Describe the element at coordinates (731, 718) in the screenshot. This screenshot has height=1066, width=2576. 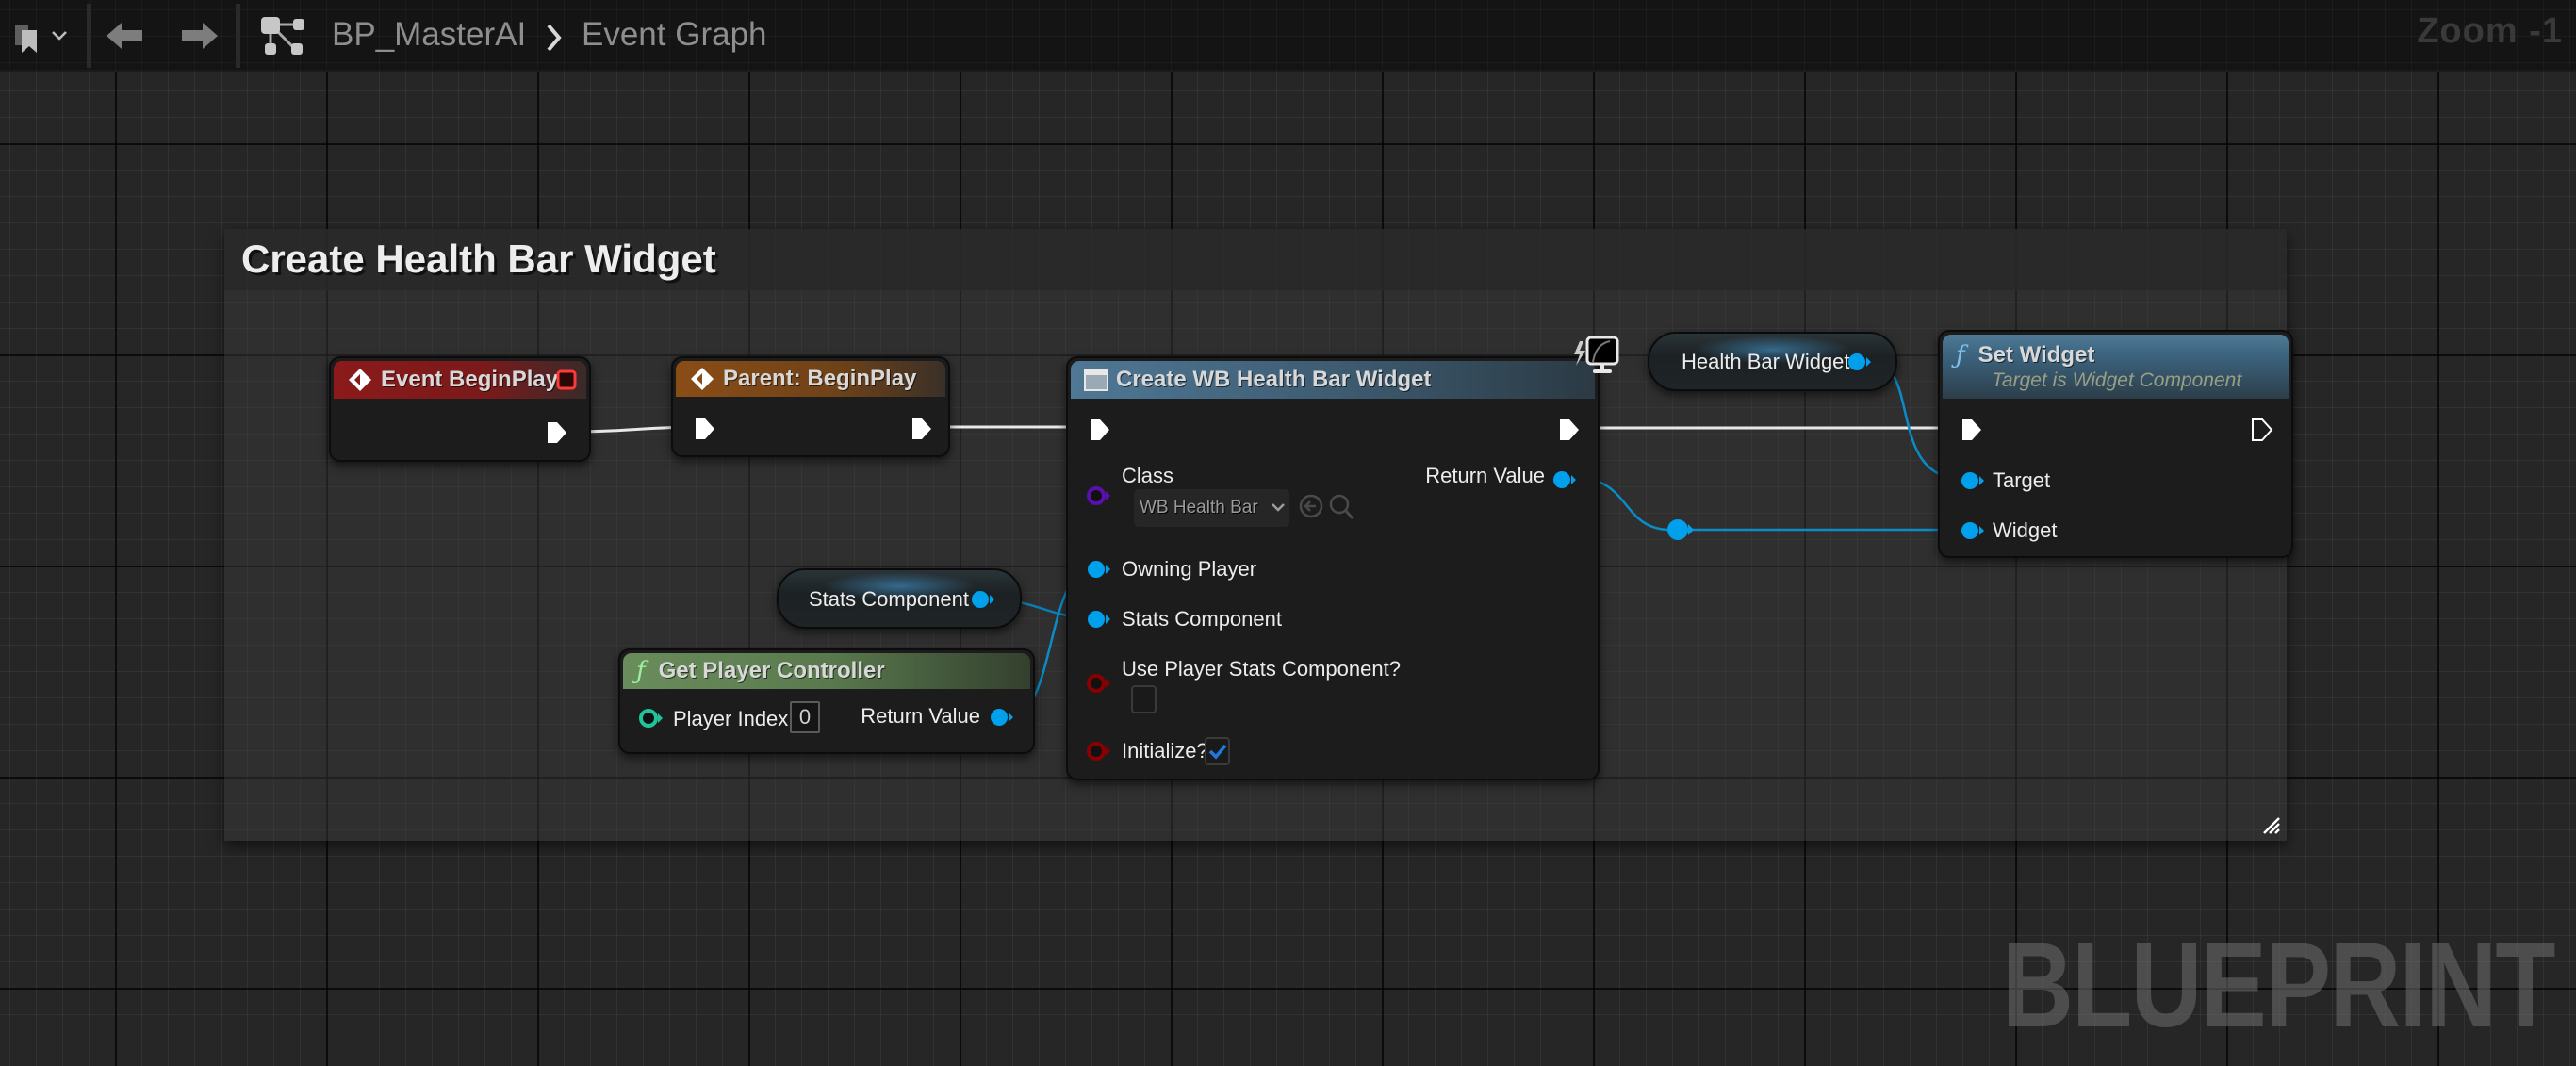
I see `player-index-label: Player Index` at that location.